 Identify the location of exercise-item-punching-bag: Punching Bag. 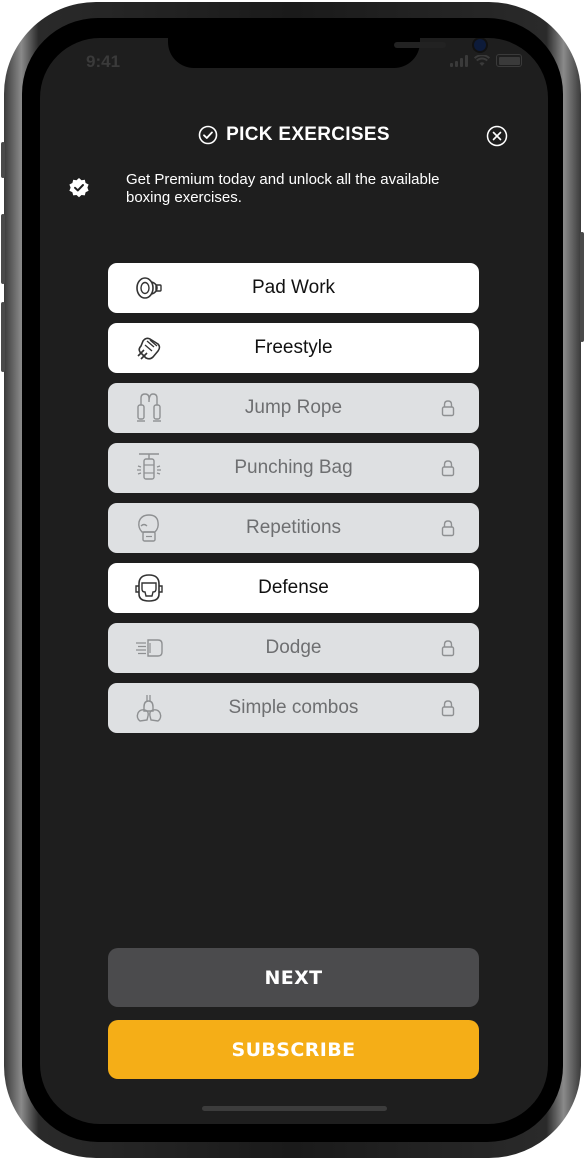
(293, 468).